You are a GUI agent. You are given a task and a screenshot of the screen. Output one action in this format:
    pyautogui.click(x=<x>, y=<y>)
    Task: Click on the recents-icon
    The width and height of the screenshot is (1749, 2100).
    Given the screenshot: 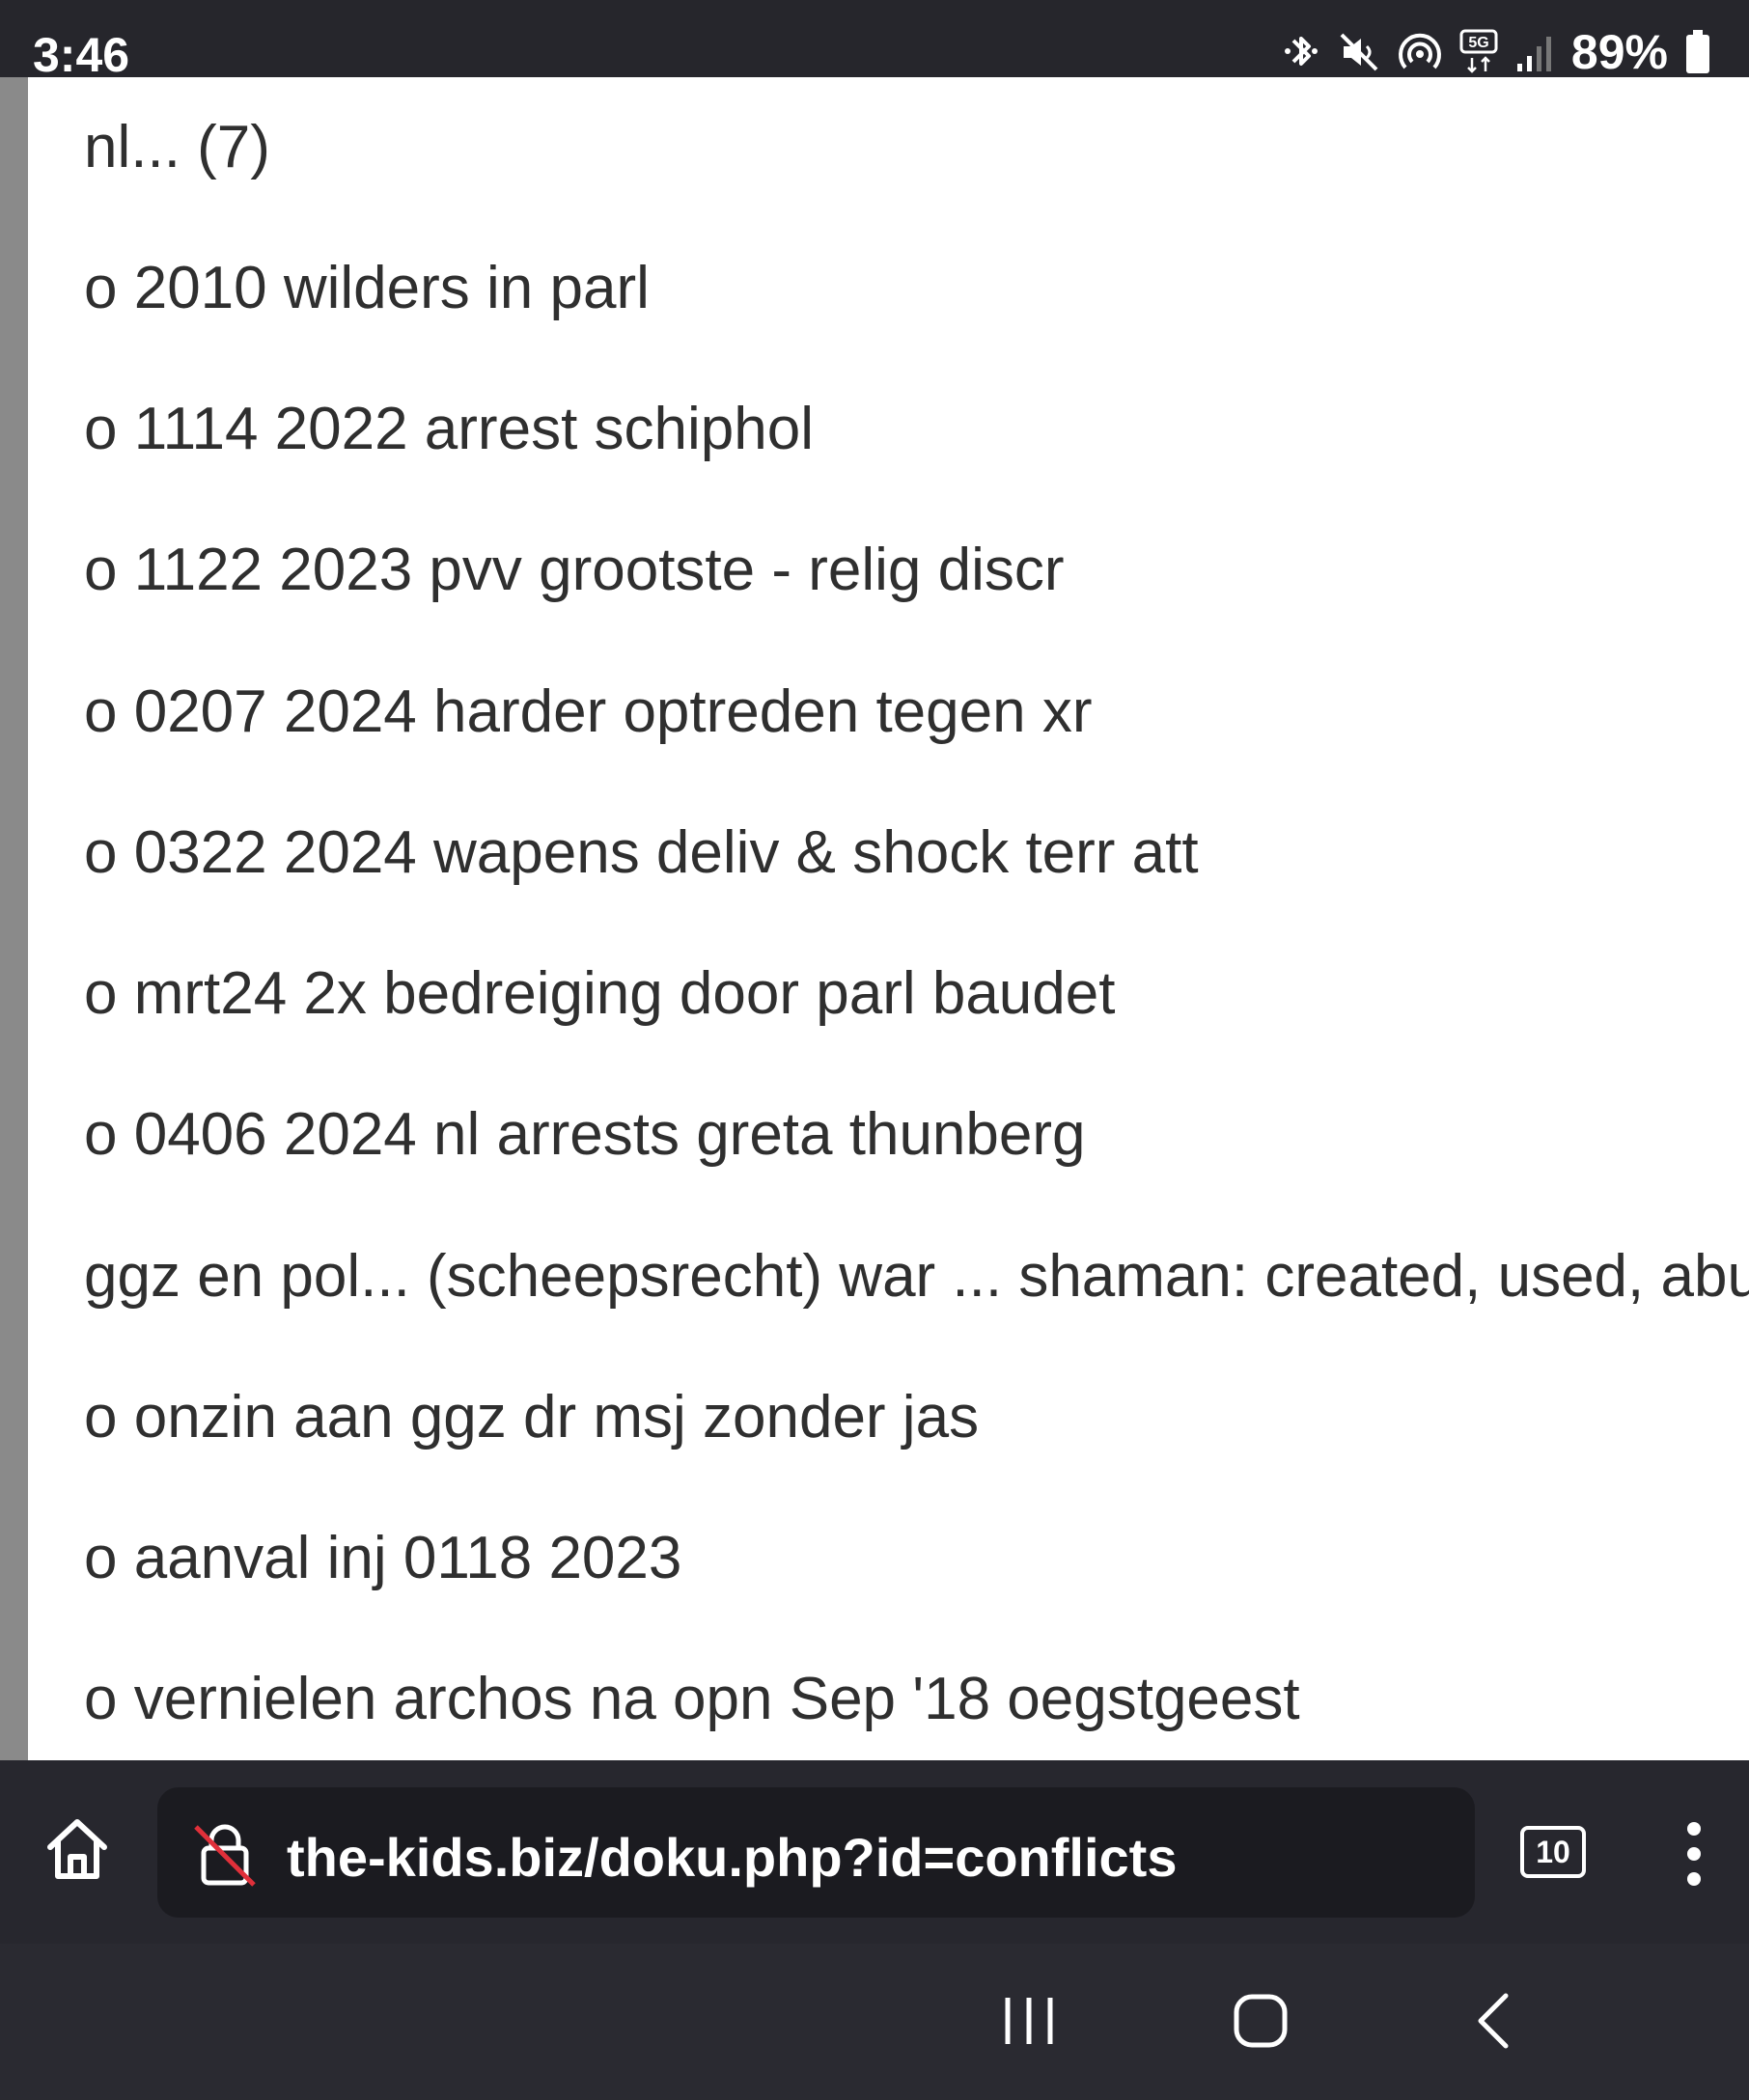 What is the action you would take?
    pyautogui.click(x=1029, y=2021)
    